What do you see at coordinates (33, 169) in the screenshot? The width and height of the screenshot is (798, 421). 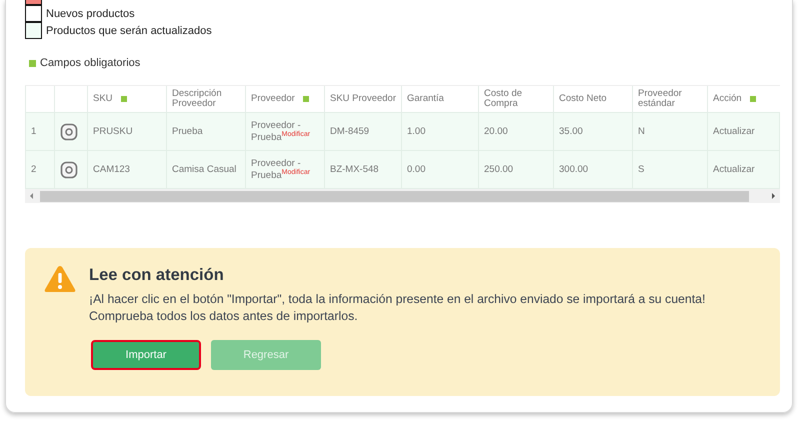 I see `row-number: 2` at bounding box center [33, 169].